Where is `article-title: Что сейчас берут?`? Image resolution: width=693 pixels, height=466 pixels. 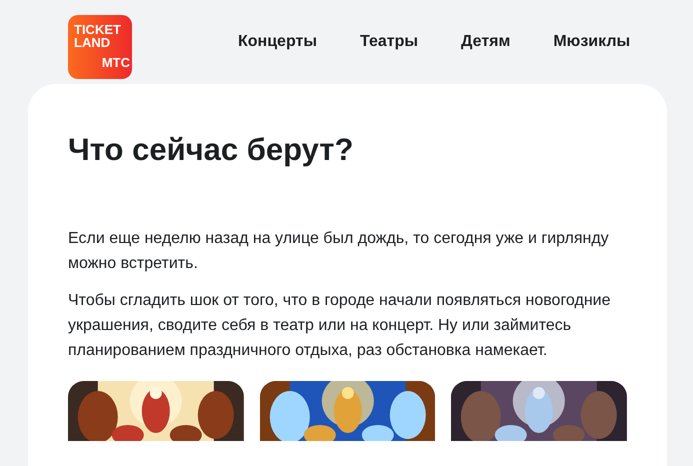
article-title: Что сейчас берут? is located at coordinates (211, 150).